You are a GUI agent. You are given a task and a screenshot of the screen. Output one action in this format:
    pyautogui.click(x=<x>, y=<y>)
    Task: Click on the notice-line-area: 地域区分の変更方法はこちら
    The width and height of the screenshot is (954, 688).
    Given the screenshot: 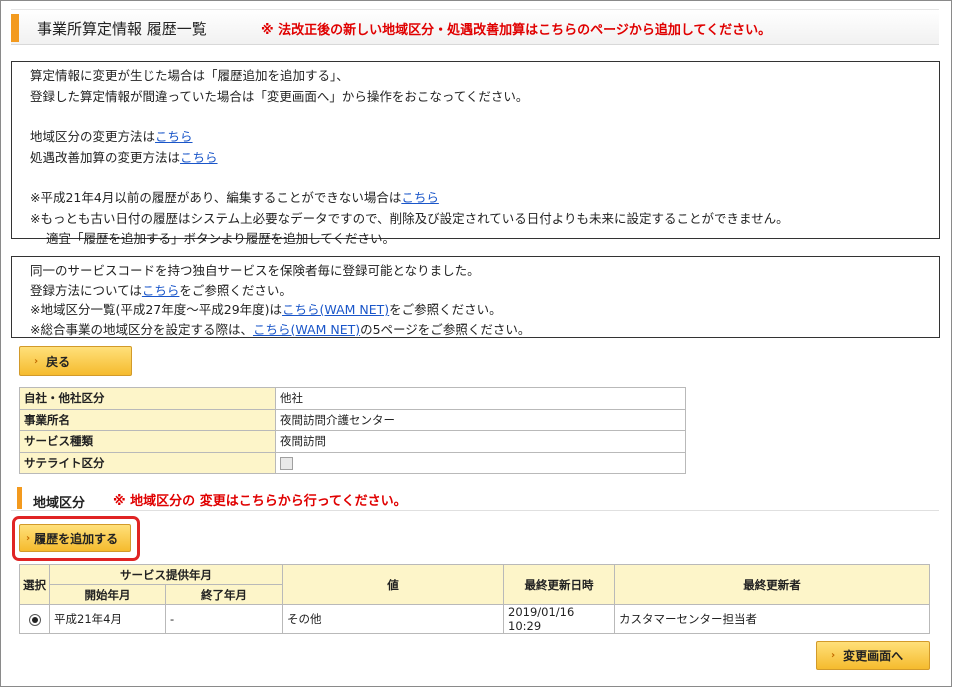 What is the action you would take?
    pyautogui.click(x=484, y=137)
    